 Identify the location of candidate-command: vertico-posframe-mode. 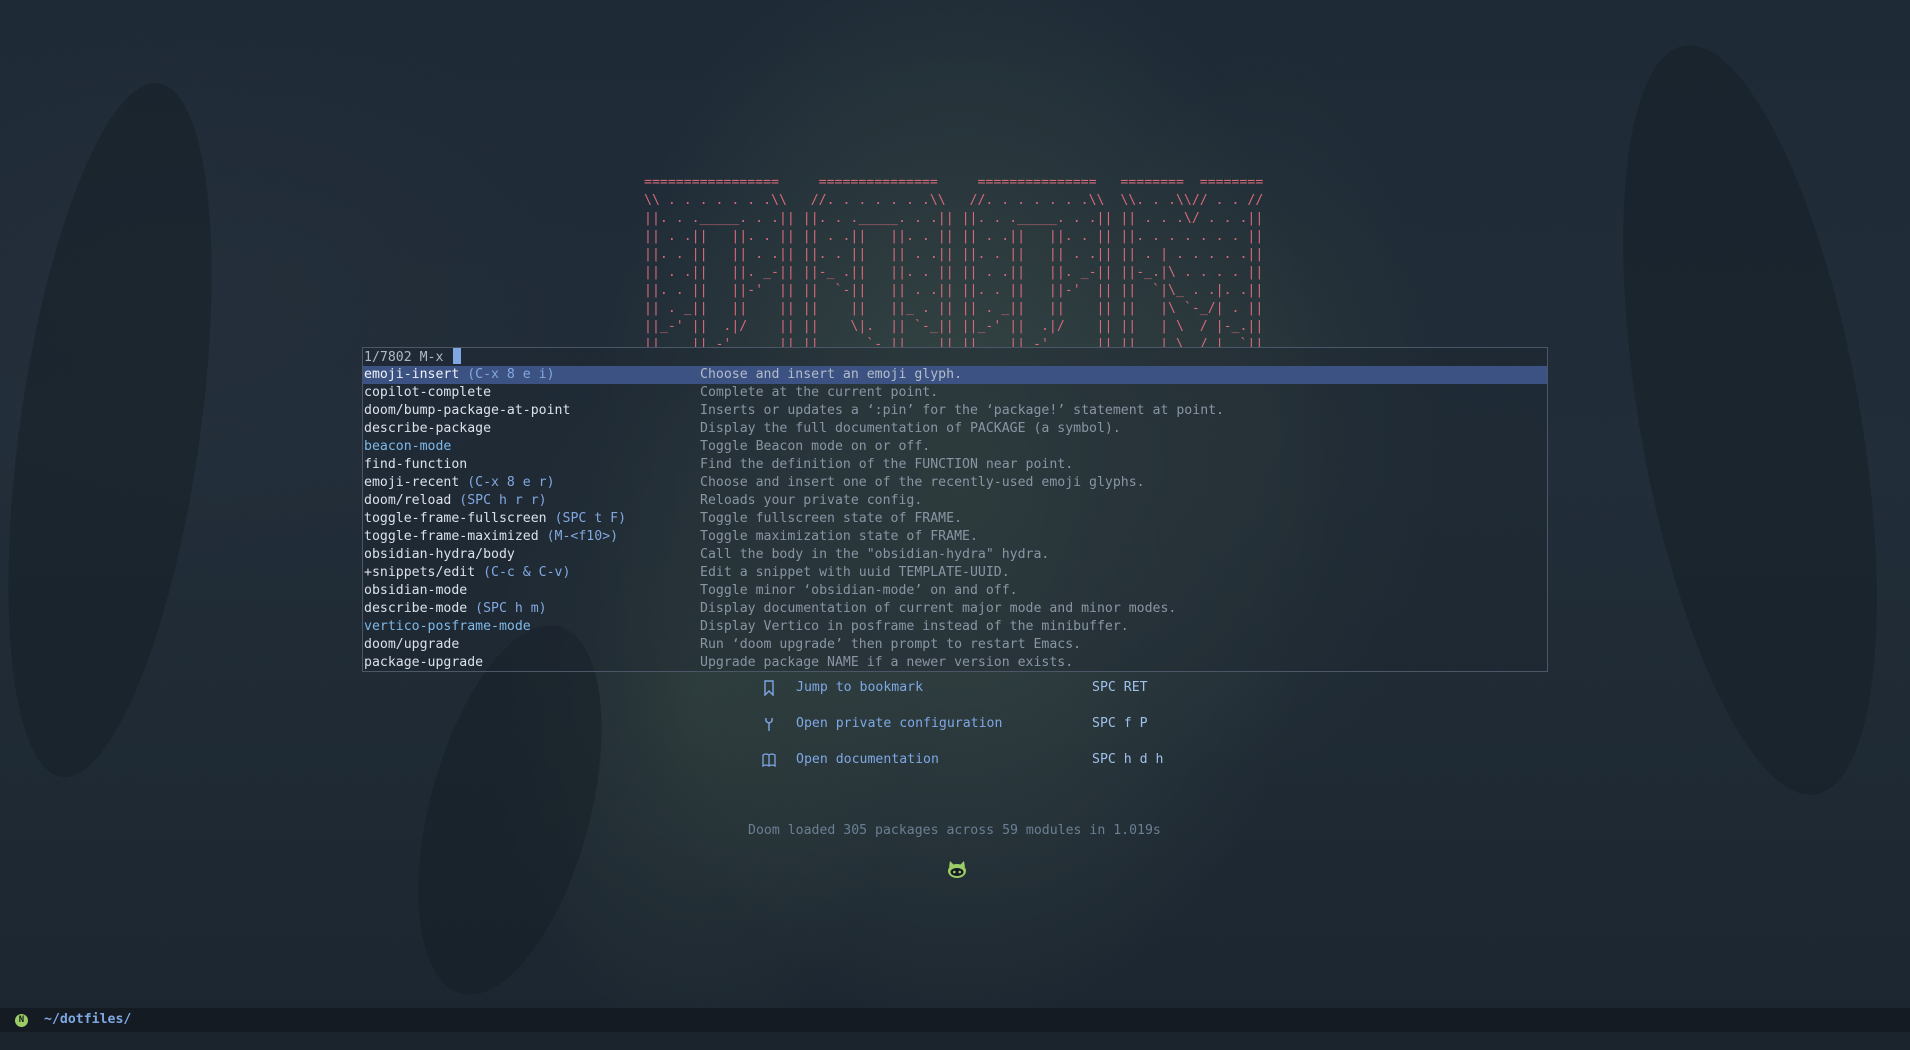
(447, 627).